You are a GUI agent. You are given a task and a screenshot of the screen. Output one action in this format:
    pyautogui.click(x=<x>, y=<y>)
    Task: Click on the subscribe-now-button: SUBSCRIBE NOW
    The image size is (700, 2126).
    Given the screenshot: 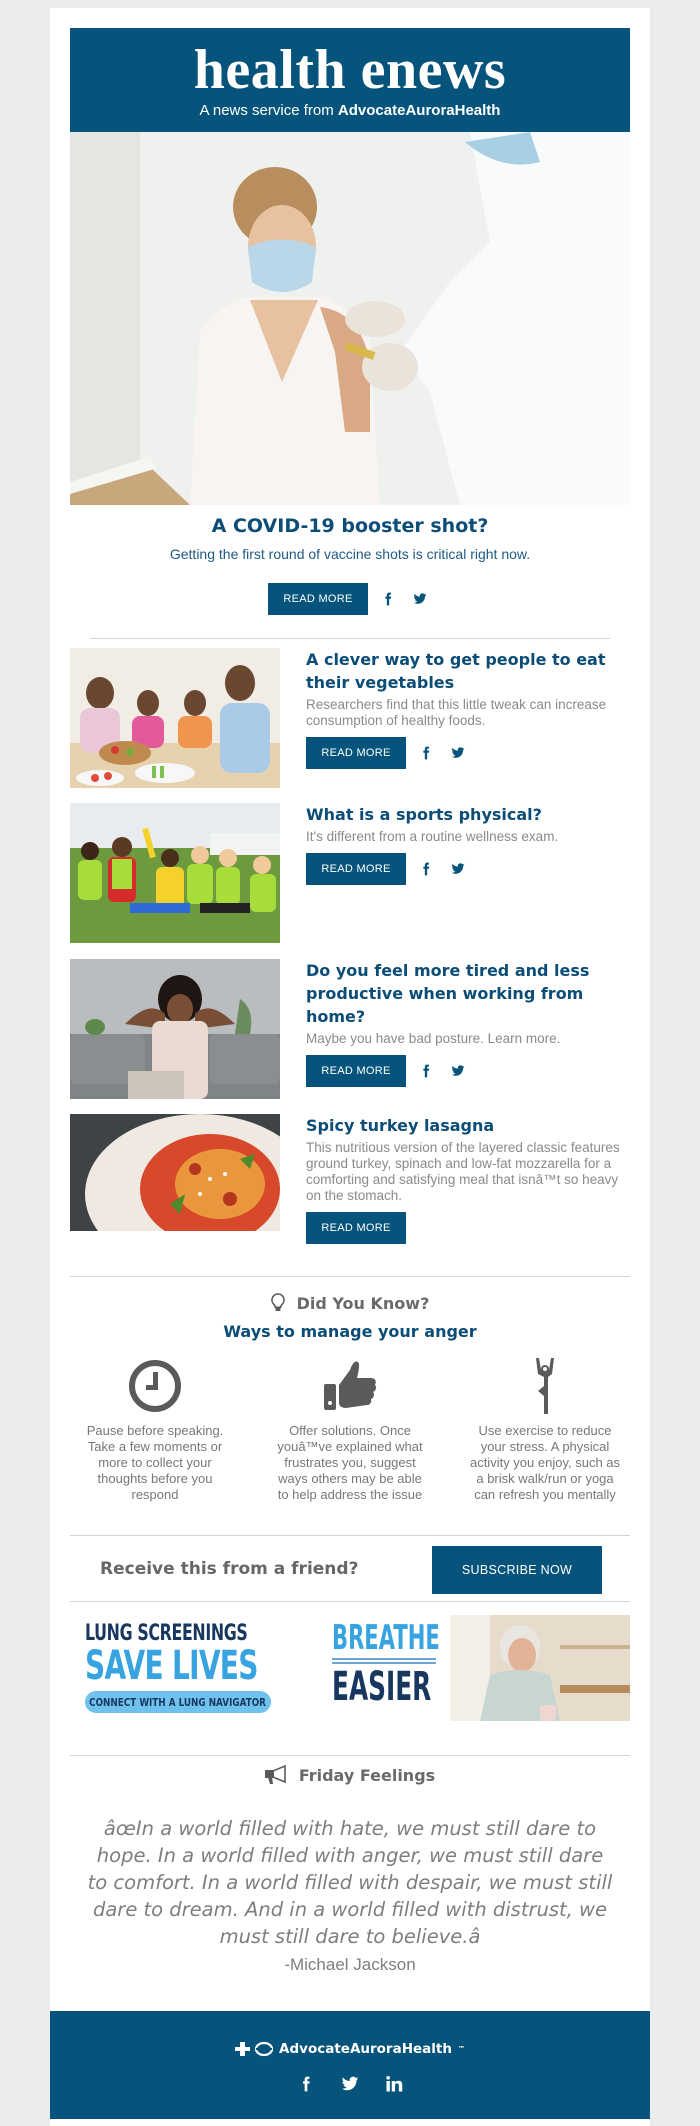 What is the action you would take?
    pyautogui.click(x=517, y=1570)
    